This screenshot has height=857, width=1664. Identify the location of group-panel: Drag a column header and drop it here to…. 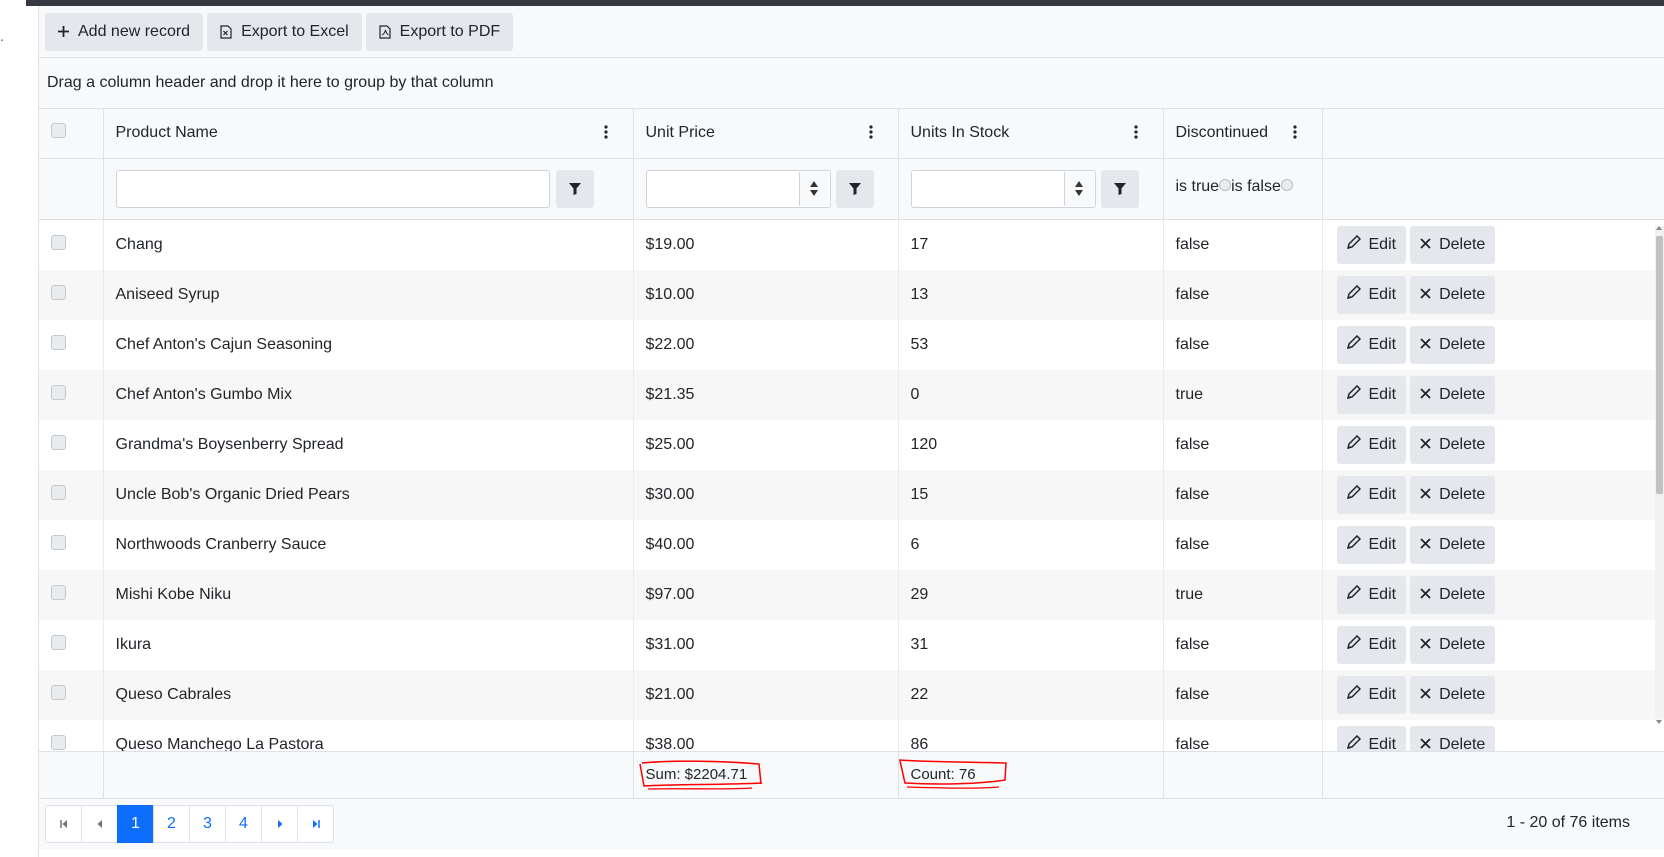
(851, 83).